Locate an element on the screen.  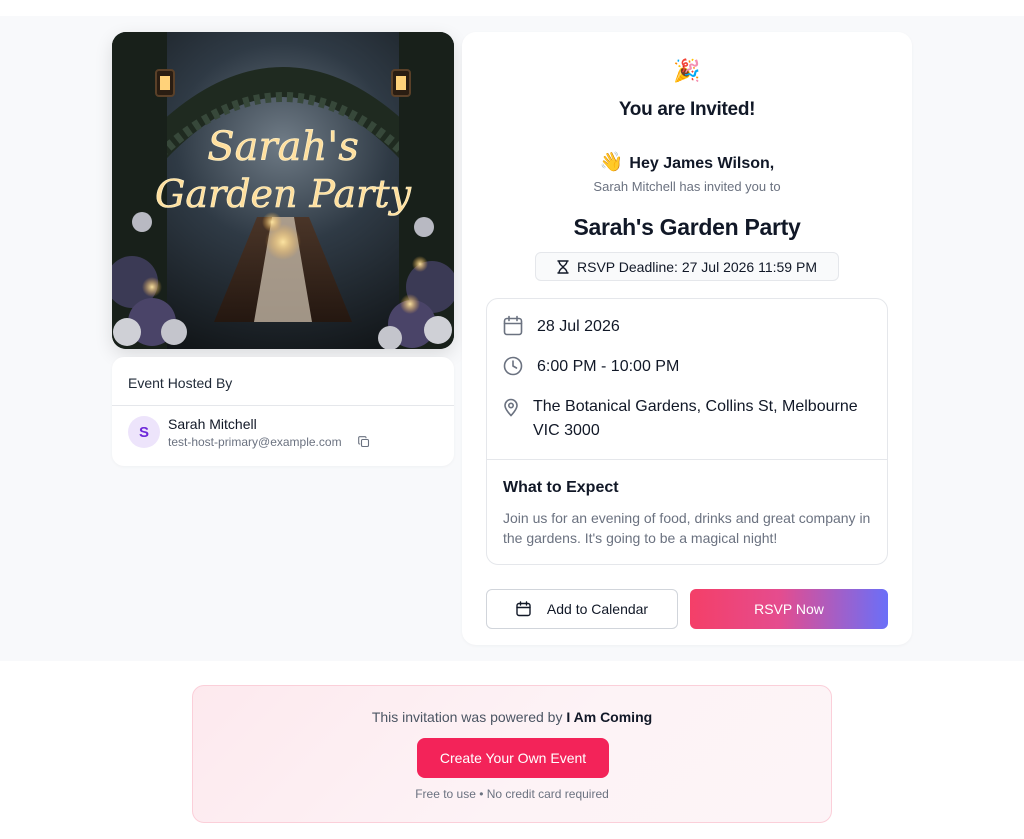
party-popper-icon: 🎉 is located at coordinates (687, 70).